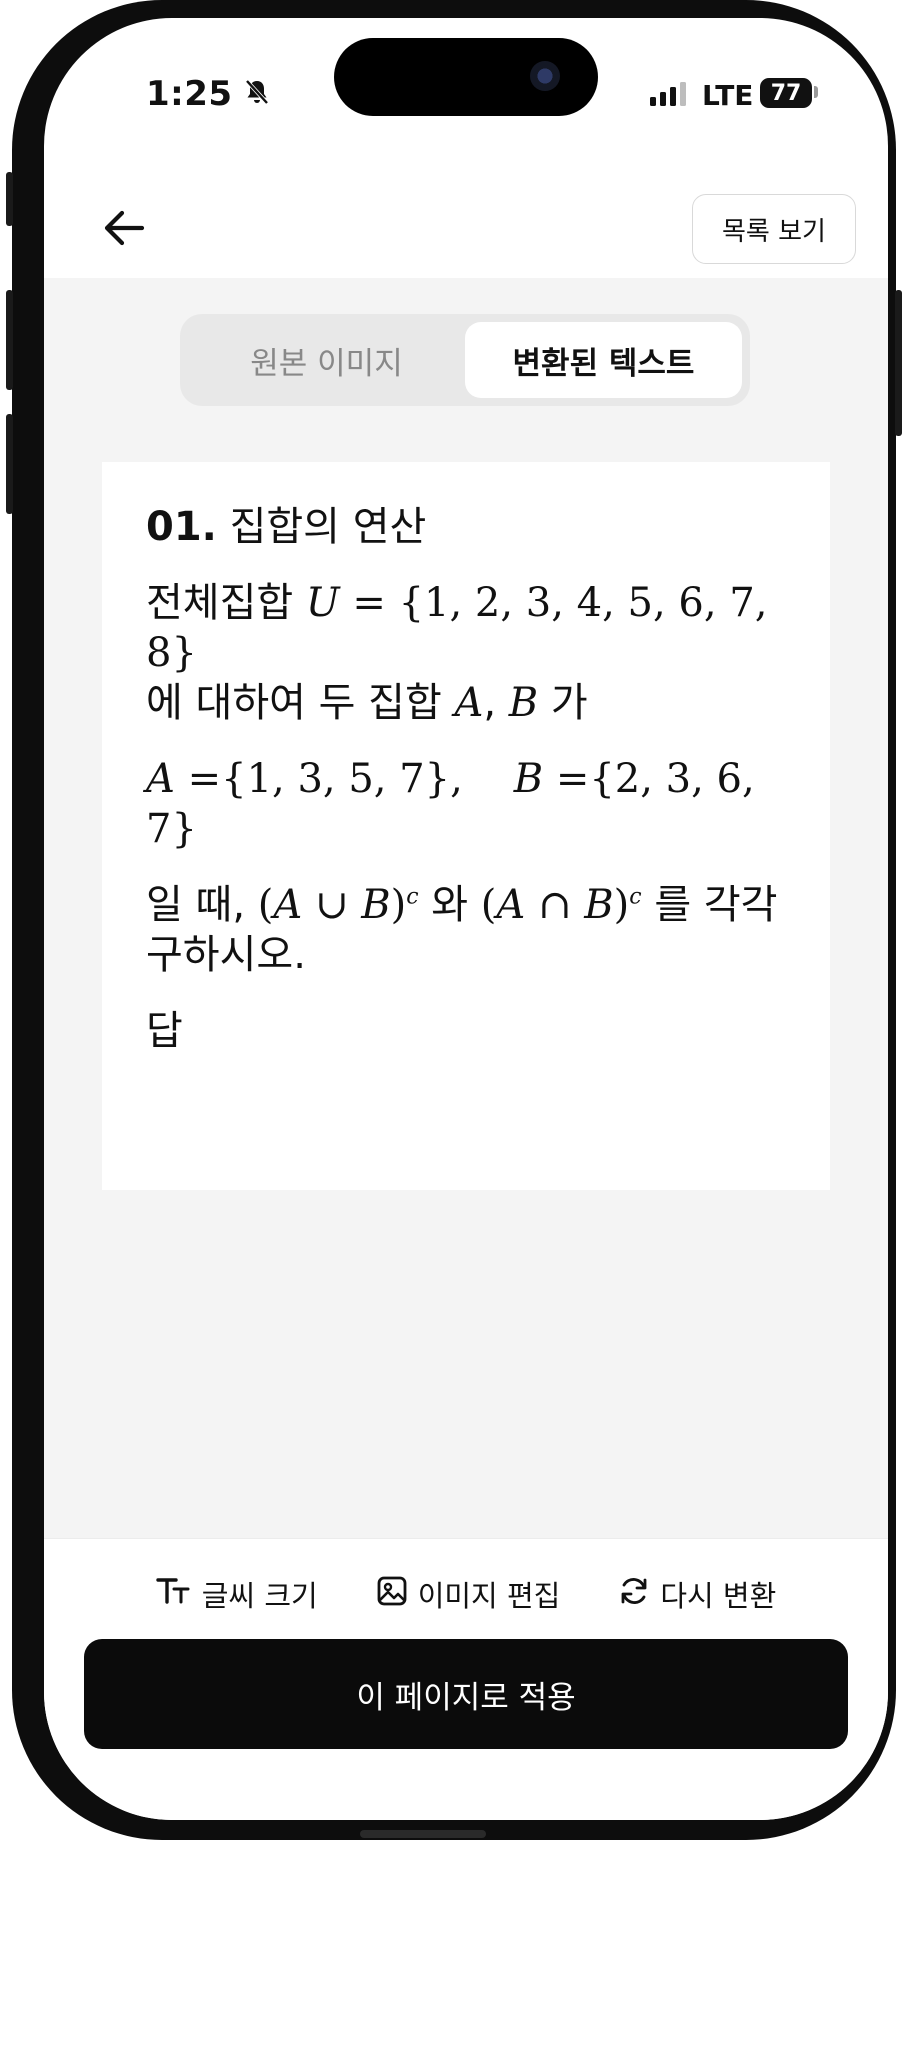 The image size is (908, 2056). What do you see at coordinates (898, 363) in the screenshot?
I see `power-button` at bounding box center [898, 363].